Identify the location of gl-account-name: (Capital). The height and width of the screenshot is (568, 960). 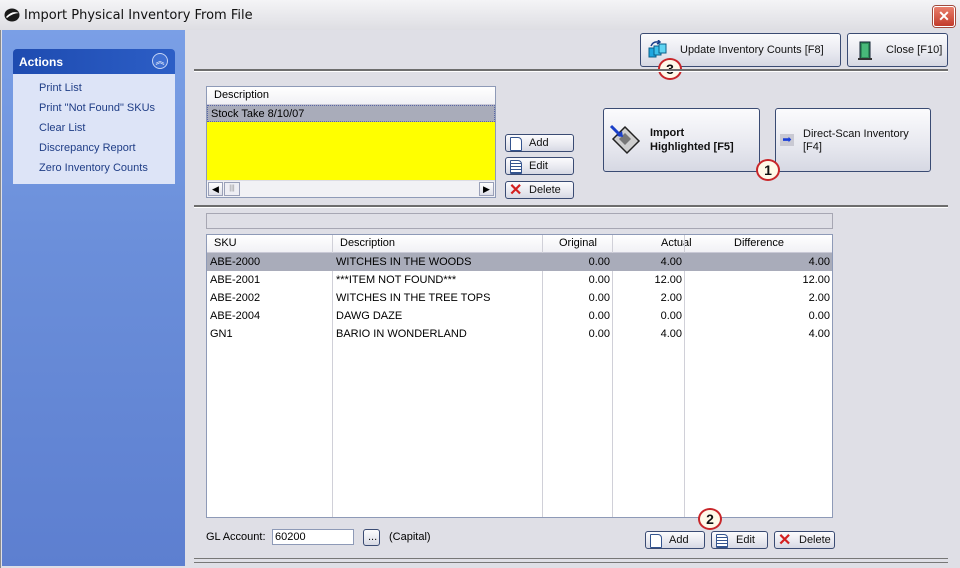
(410, 537).